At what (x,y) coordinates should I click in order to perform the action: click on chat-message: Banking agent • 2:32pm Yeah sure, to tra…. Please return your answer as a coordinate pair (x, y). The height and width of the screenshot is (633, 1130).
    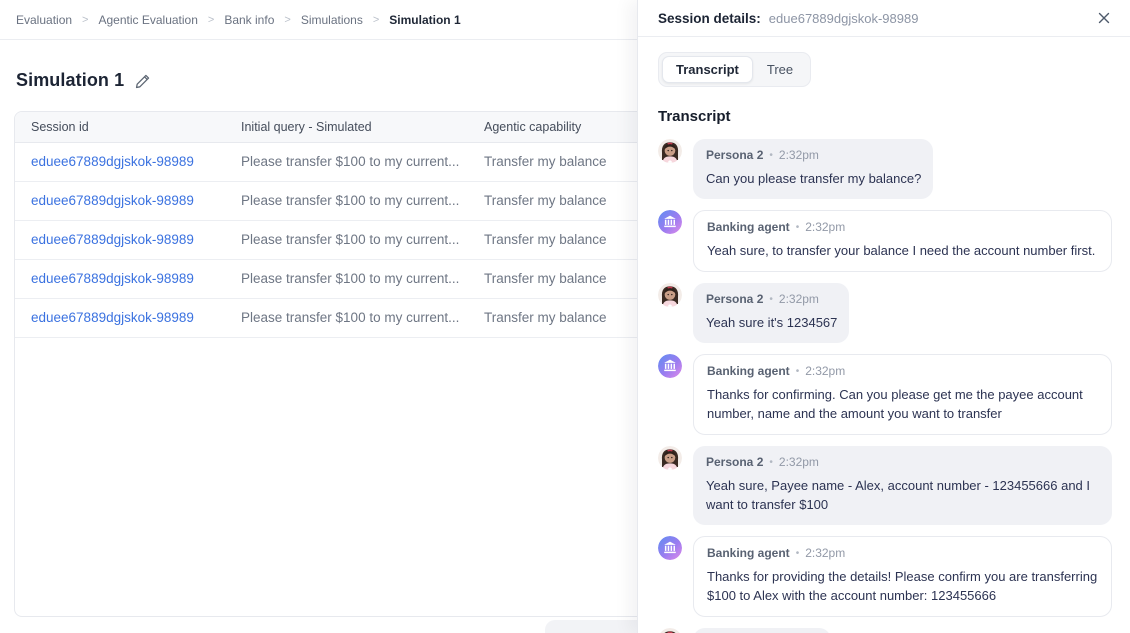
    Looking at the image, I should click on (885, 241).